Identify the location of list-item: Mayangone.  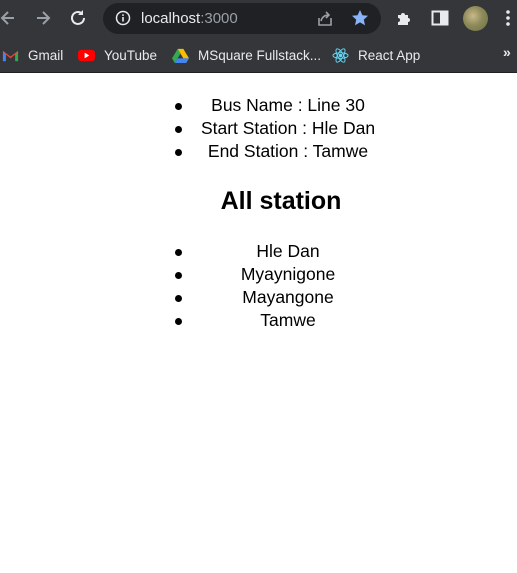
(281, 297).